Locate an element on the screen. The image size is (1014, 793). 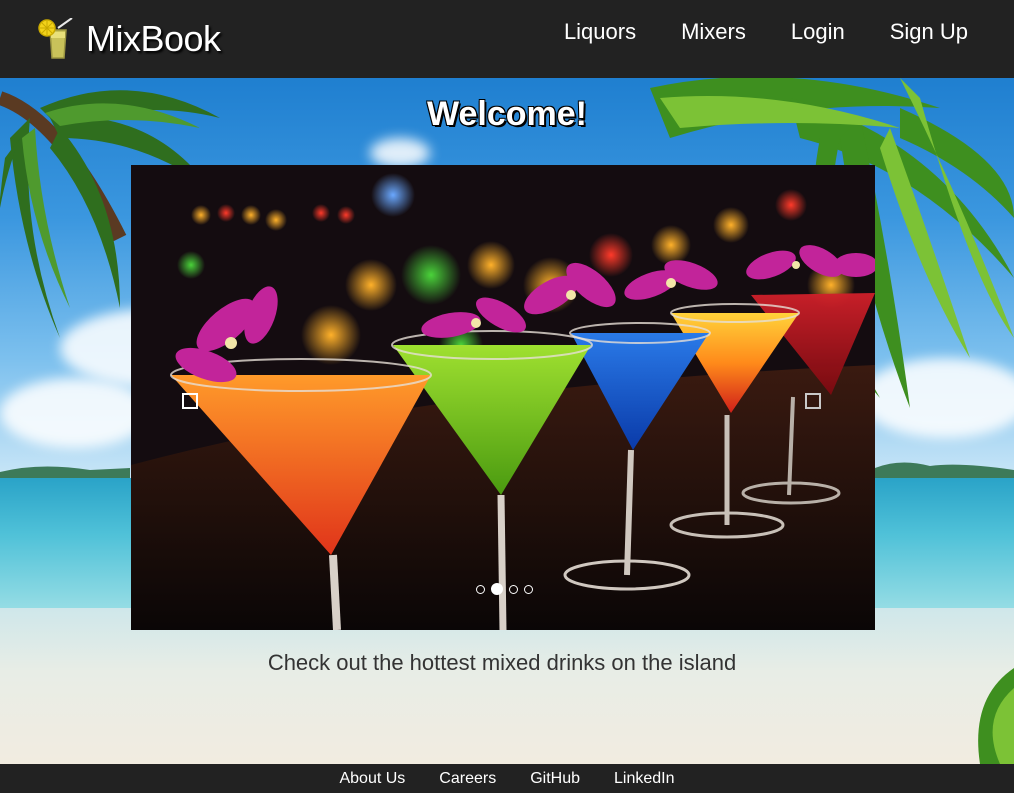
nav-mixers-link: Mixers is located at coordinates (713, 32).